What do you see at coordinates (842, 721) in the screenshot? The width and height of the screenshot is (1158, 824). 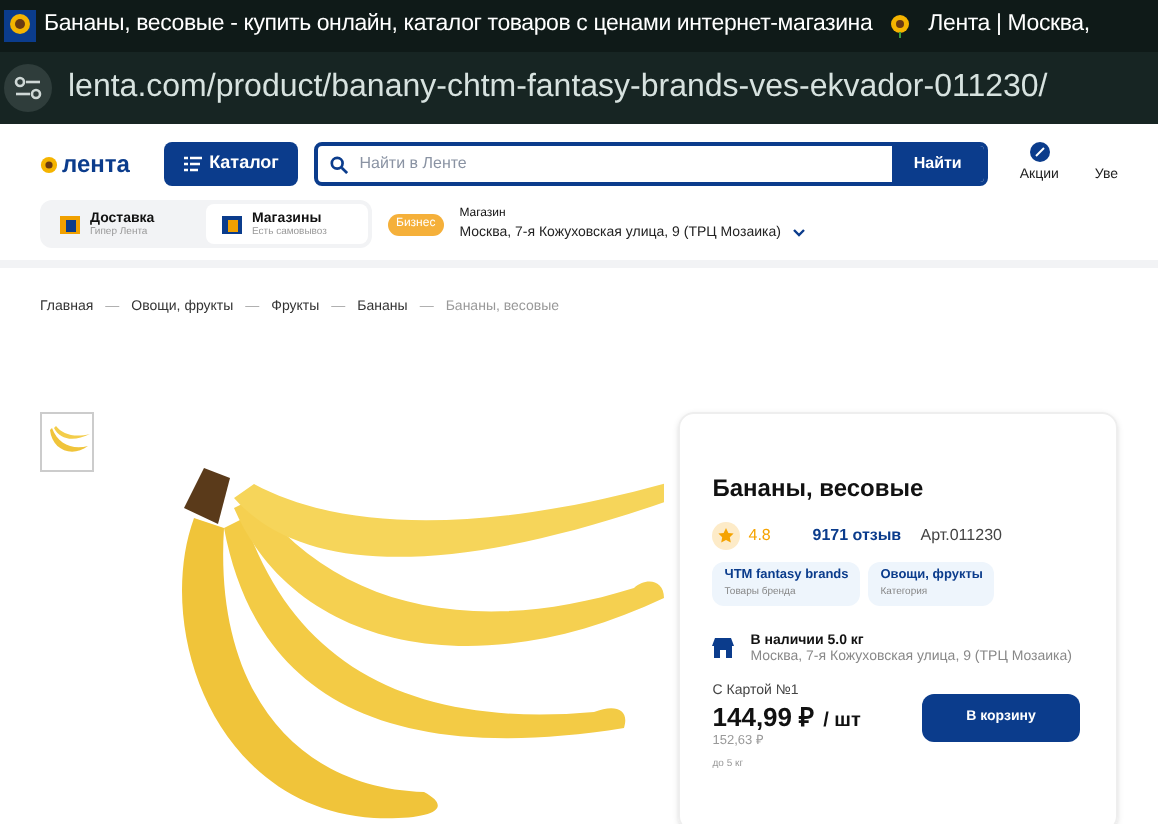 I see `price-unit: / шт` at bounding box center [842, 721].